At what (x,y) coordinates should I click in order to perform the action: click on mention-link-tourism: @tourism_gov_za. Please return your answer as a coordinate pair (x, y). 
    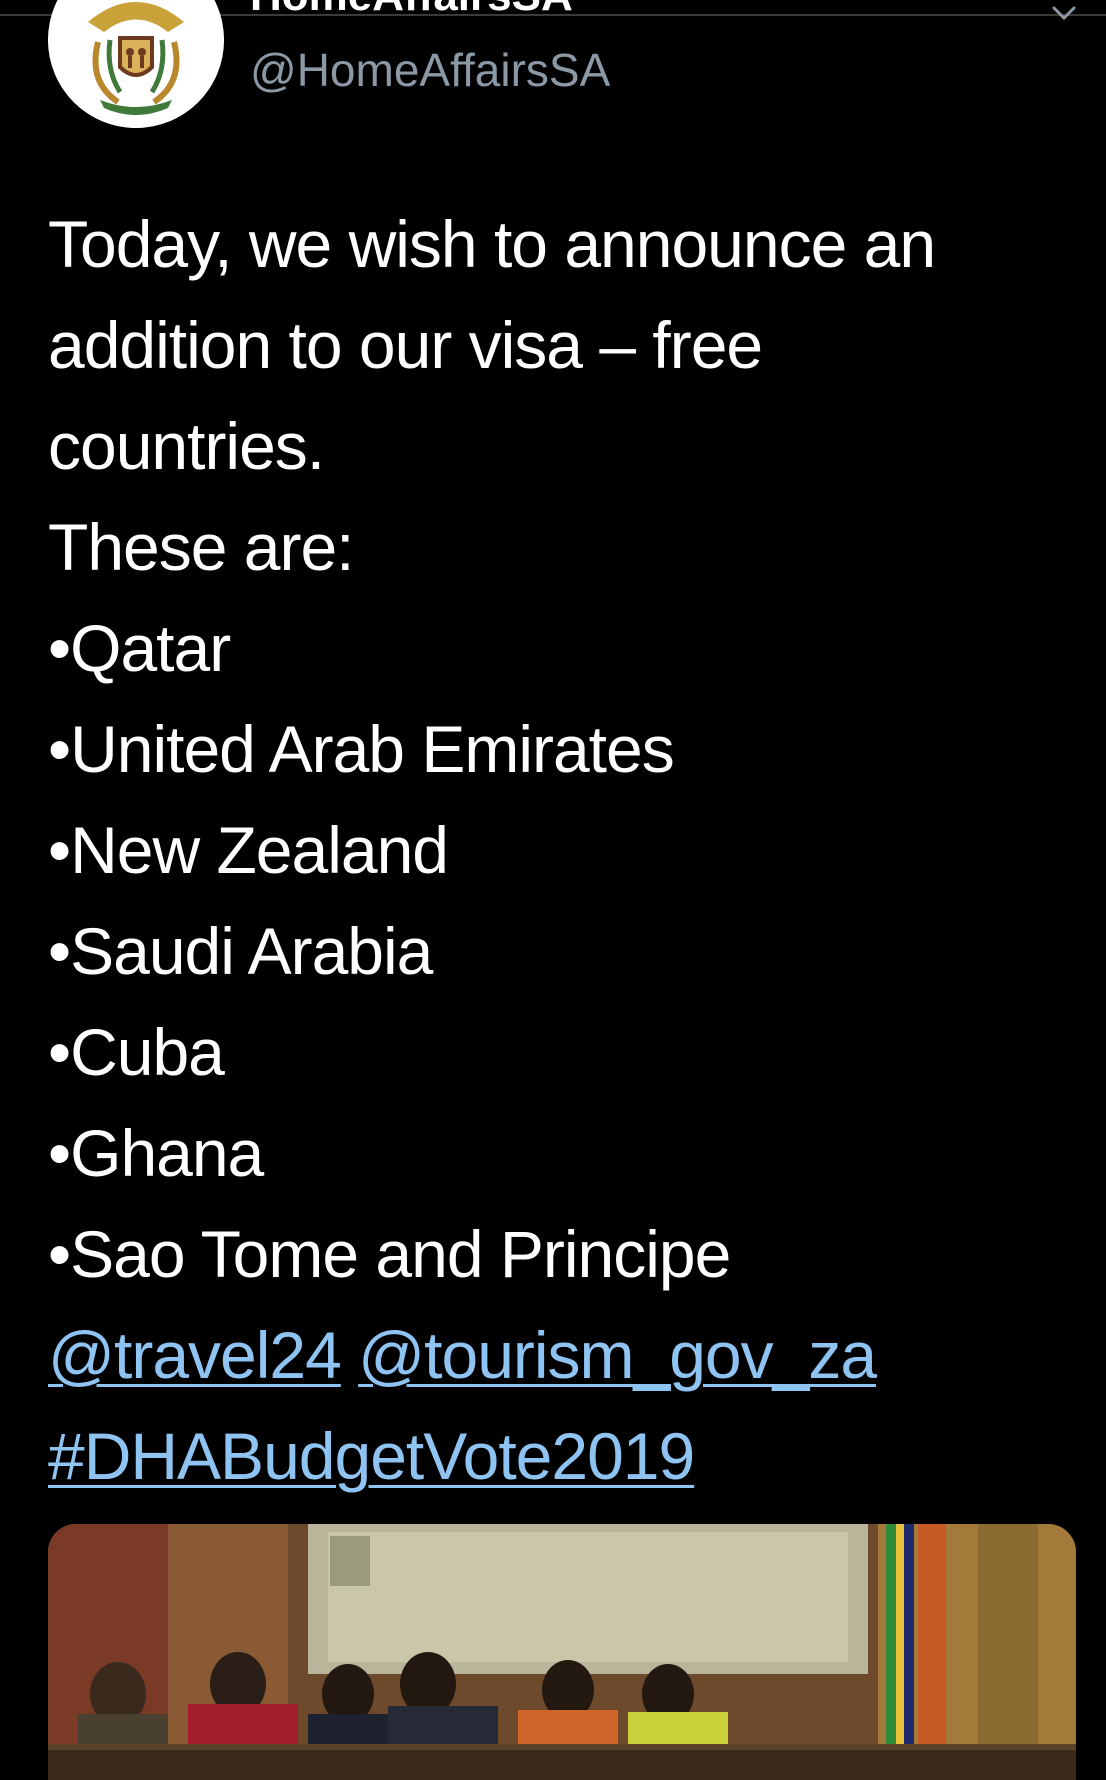
    Looking at the image, I should click on (617, 1355).